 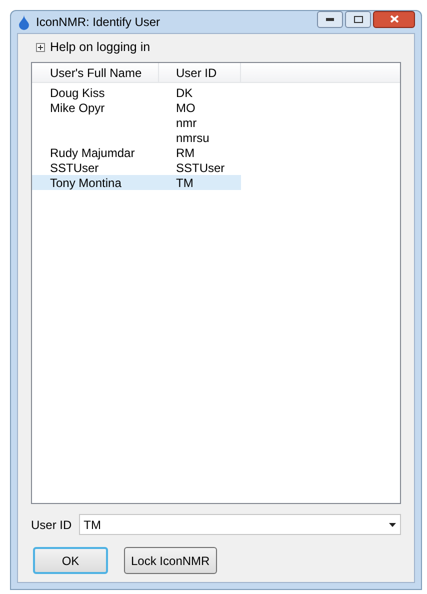 I want to click on minimize-icon, so click(x=330, y=19).